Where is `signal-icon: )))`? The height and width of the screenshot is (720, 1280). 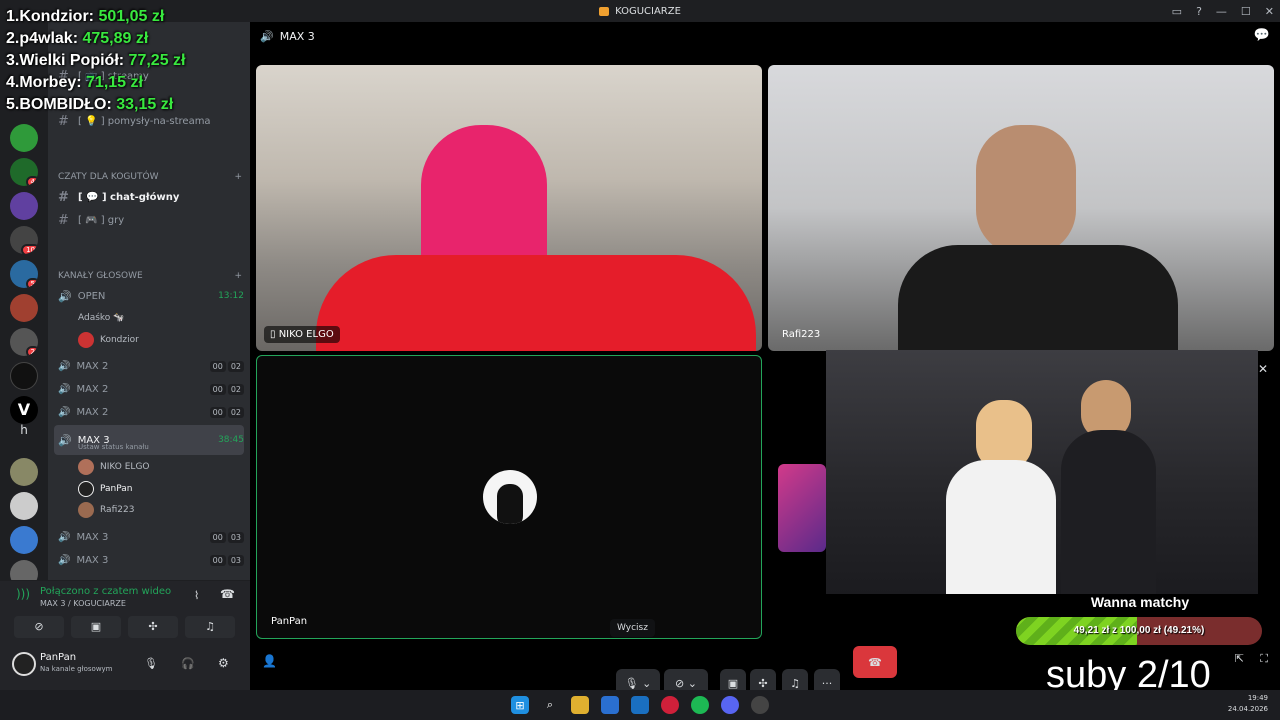
signal-icon: ))) is located at coordinates (23, 594).